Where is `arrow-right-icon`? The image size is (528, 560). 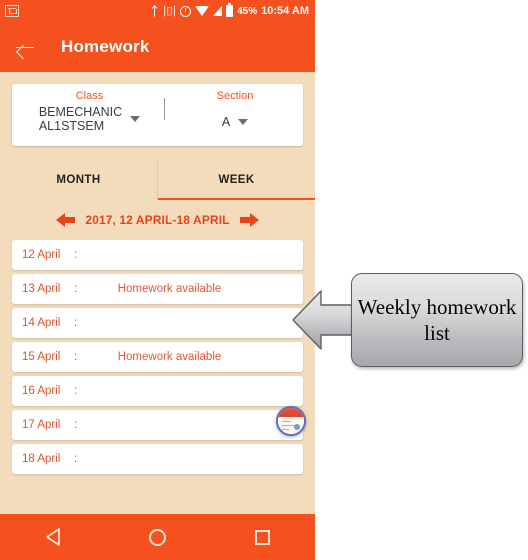 arrow-right-icon is located at coordinates (249, 220).